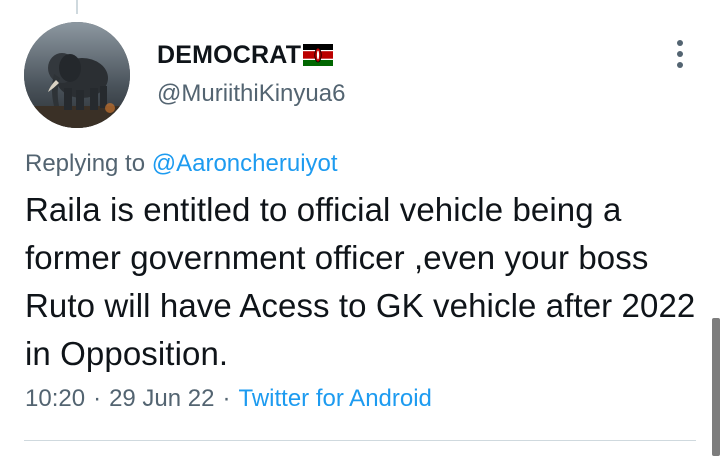 Image resolution: width=720 pixels, height=456 pixels. I want to click on tweet-time: 10:20, so click(55, 399).